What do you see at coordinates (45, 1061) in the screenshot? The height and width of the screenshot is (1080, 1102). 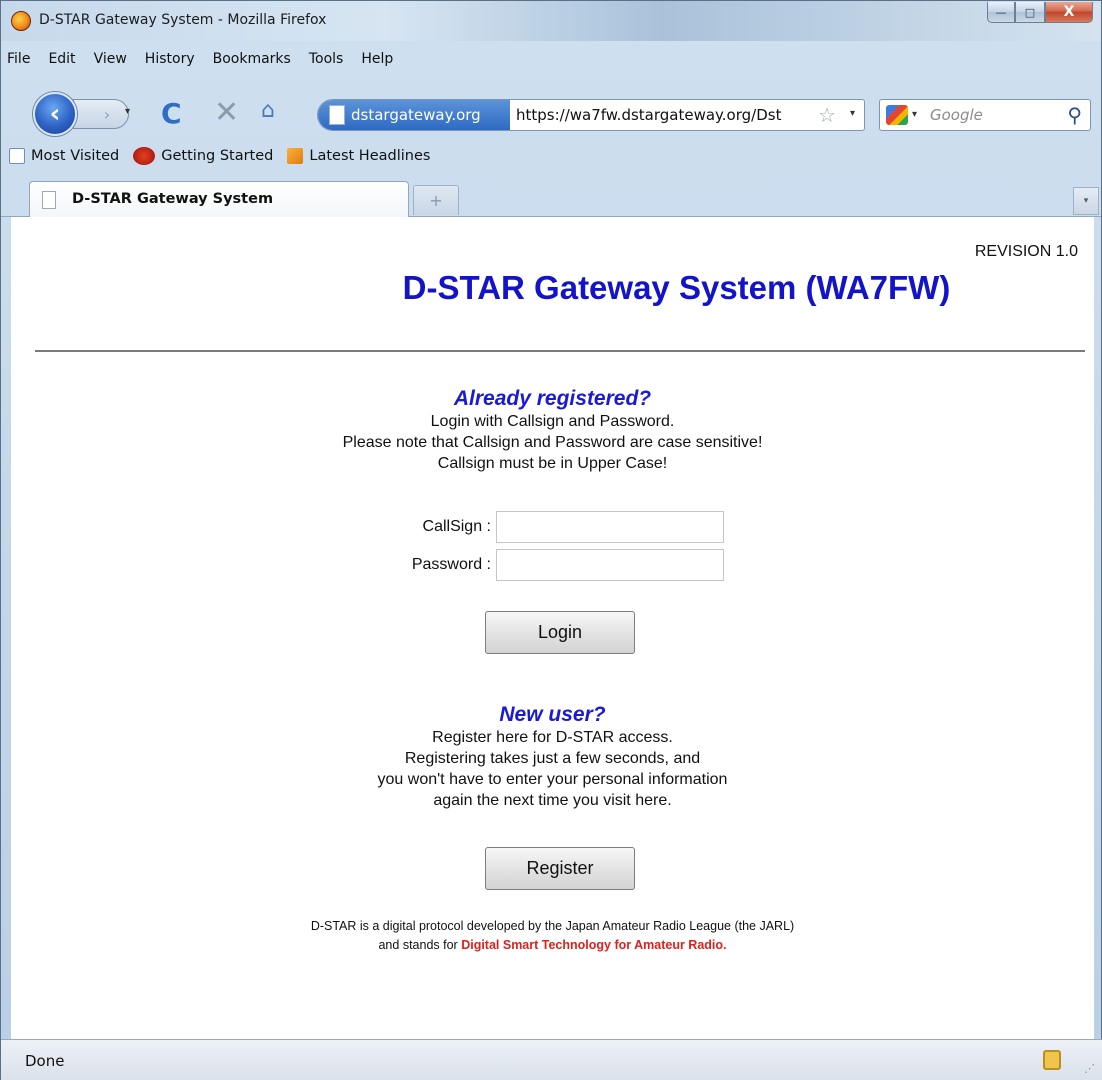 I see `status-text: Done` at bounding box center [45, 1061].